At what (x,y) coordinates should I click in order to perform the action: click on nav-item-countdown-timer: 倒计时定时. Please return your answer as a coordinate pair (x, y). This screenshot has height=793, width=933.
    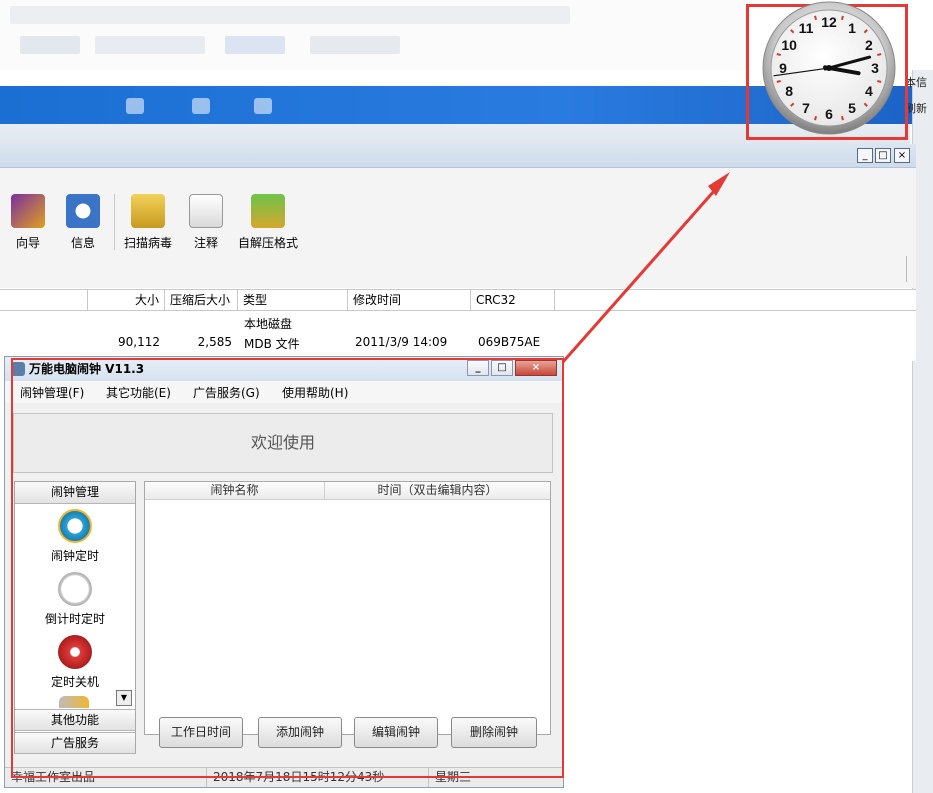
    Looking at the image, I should click on (75, 599).